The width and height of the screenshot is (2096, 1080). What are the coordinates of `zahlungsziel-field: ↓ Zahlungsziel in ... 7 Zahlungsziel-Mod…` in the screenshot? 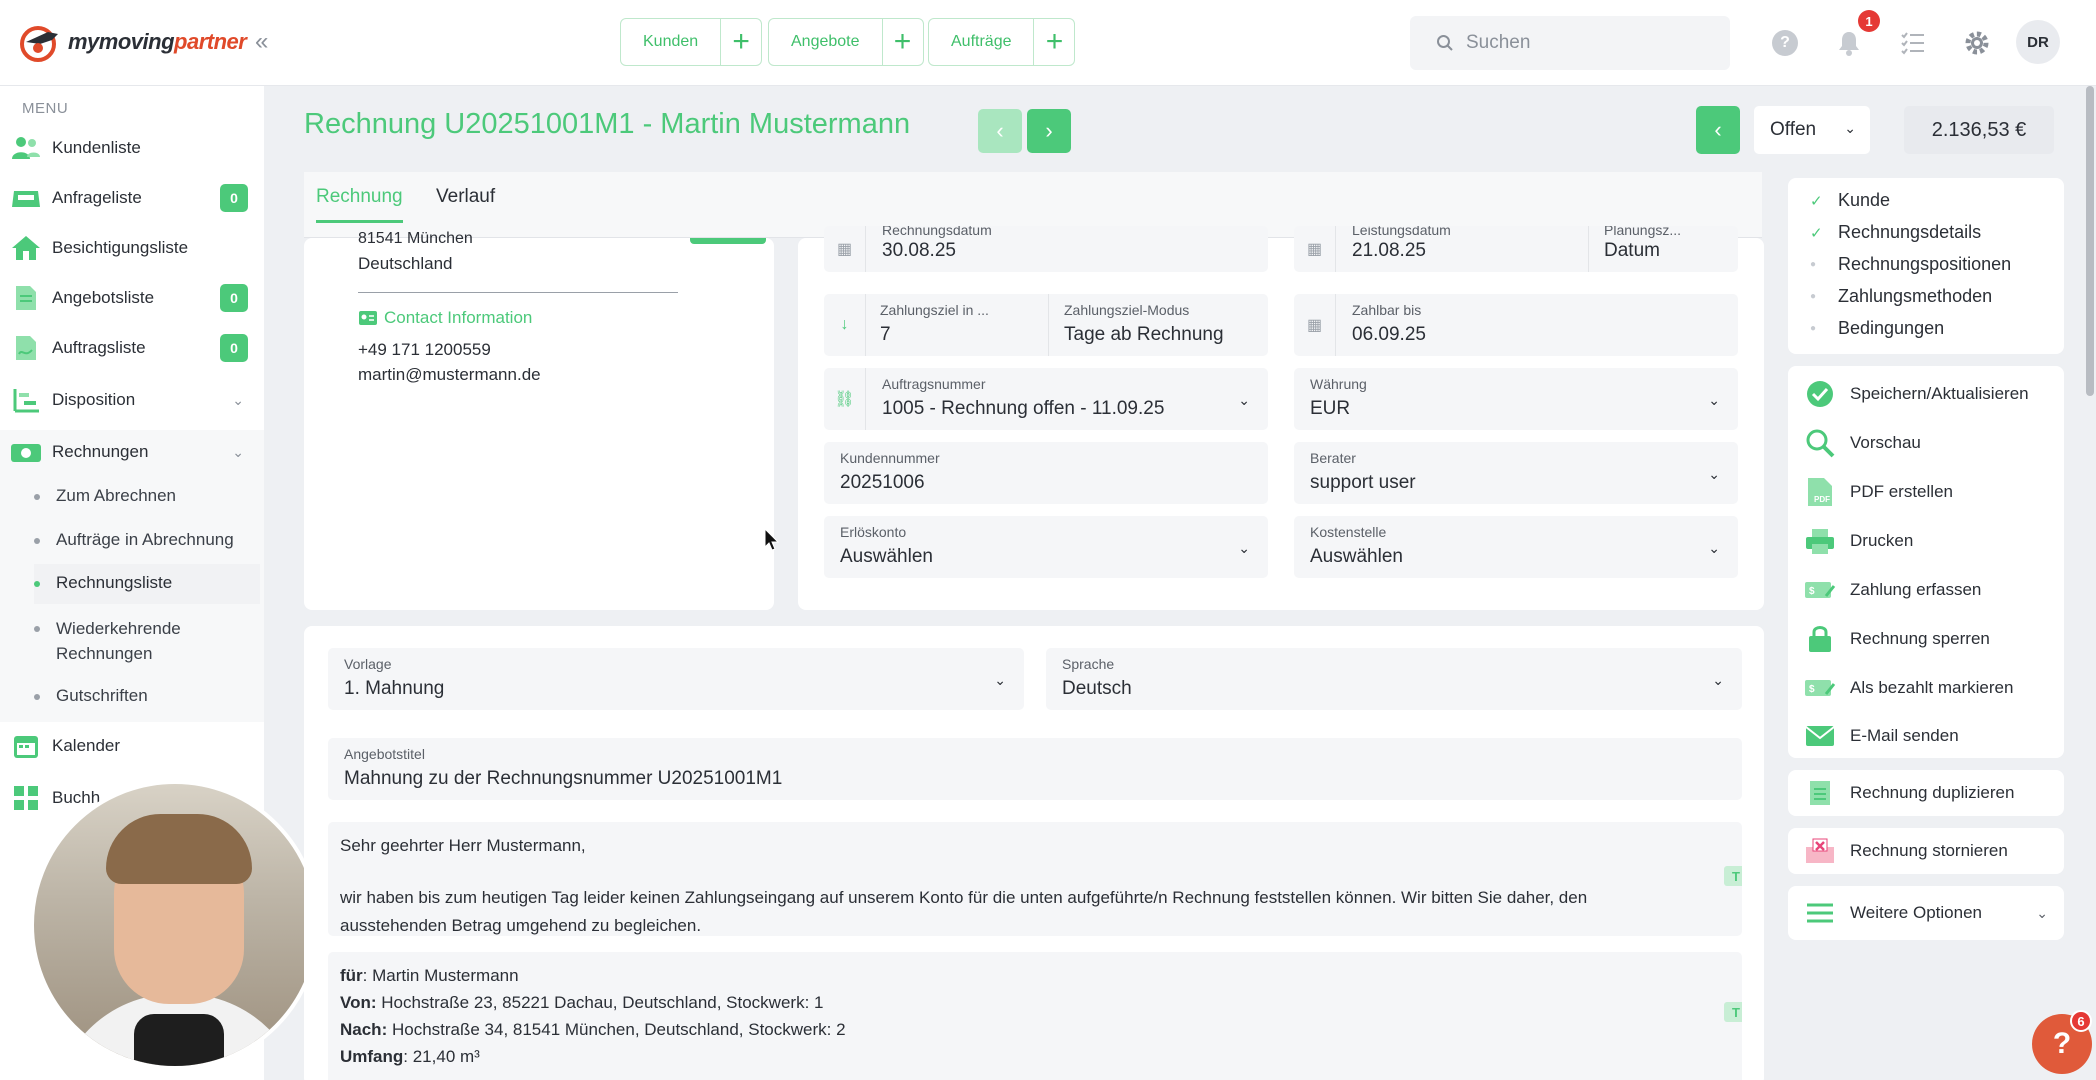 It's located at (1046, 325).